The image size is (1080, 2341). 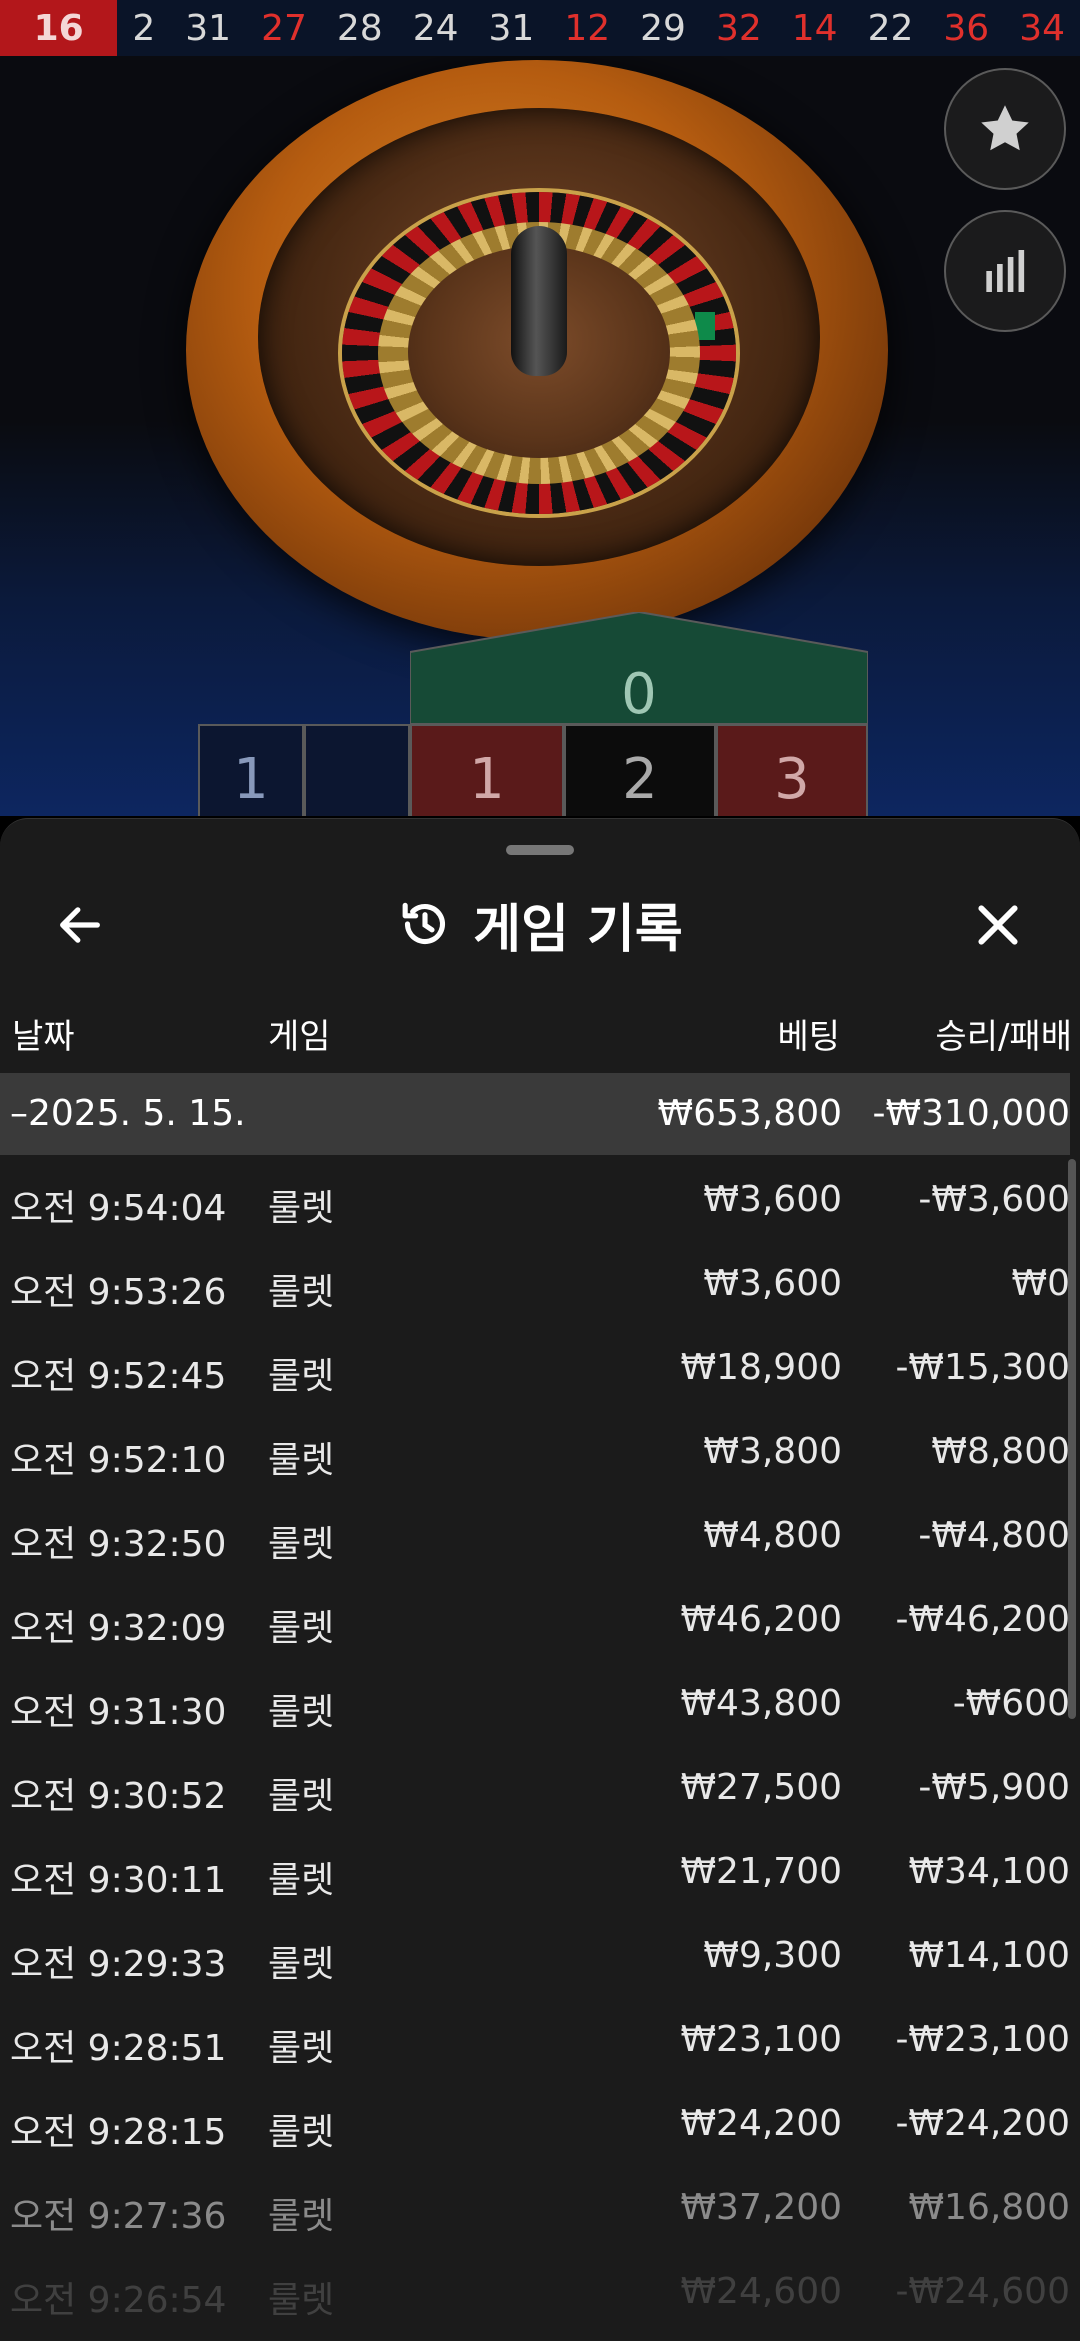 I want to click on history-row: 오전 9:30:11 룰렛 ₩21,700 ₩34,100, so click(x=535, y=1869).